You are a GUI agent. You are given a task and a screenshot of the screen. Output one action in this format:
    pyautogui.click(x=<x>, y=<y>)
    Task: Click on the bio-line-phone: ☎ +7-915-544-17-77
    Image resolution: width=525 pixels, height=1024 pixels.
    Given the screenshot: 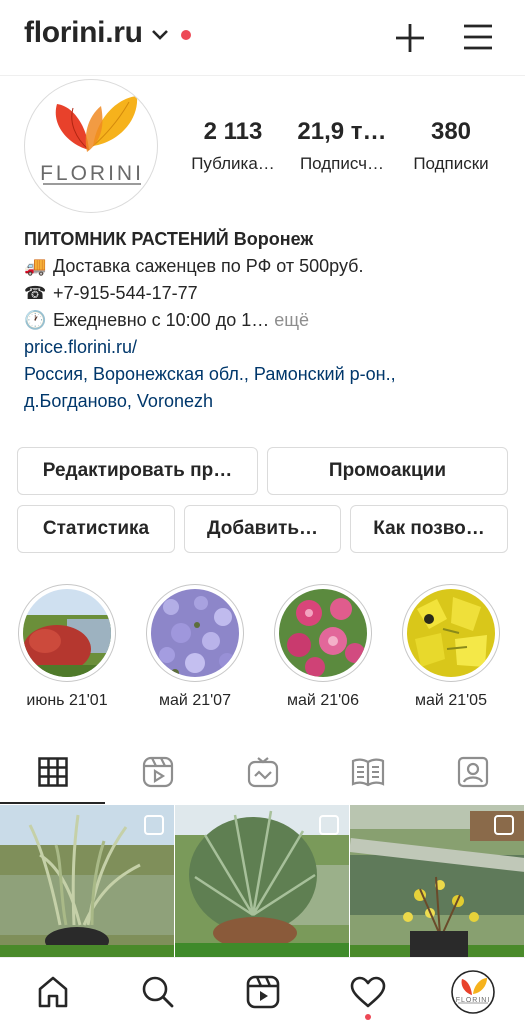 What is the action you would take?
    pyautogui.click(x=264, y=293)
    